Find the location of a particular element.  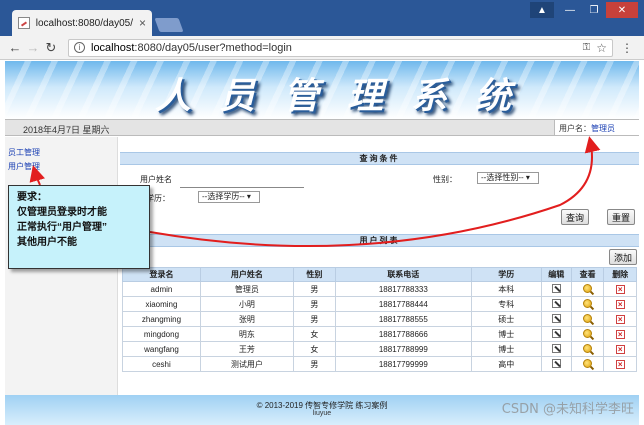

add-user-button: 添加 is located at coordinates (623, 257).